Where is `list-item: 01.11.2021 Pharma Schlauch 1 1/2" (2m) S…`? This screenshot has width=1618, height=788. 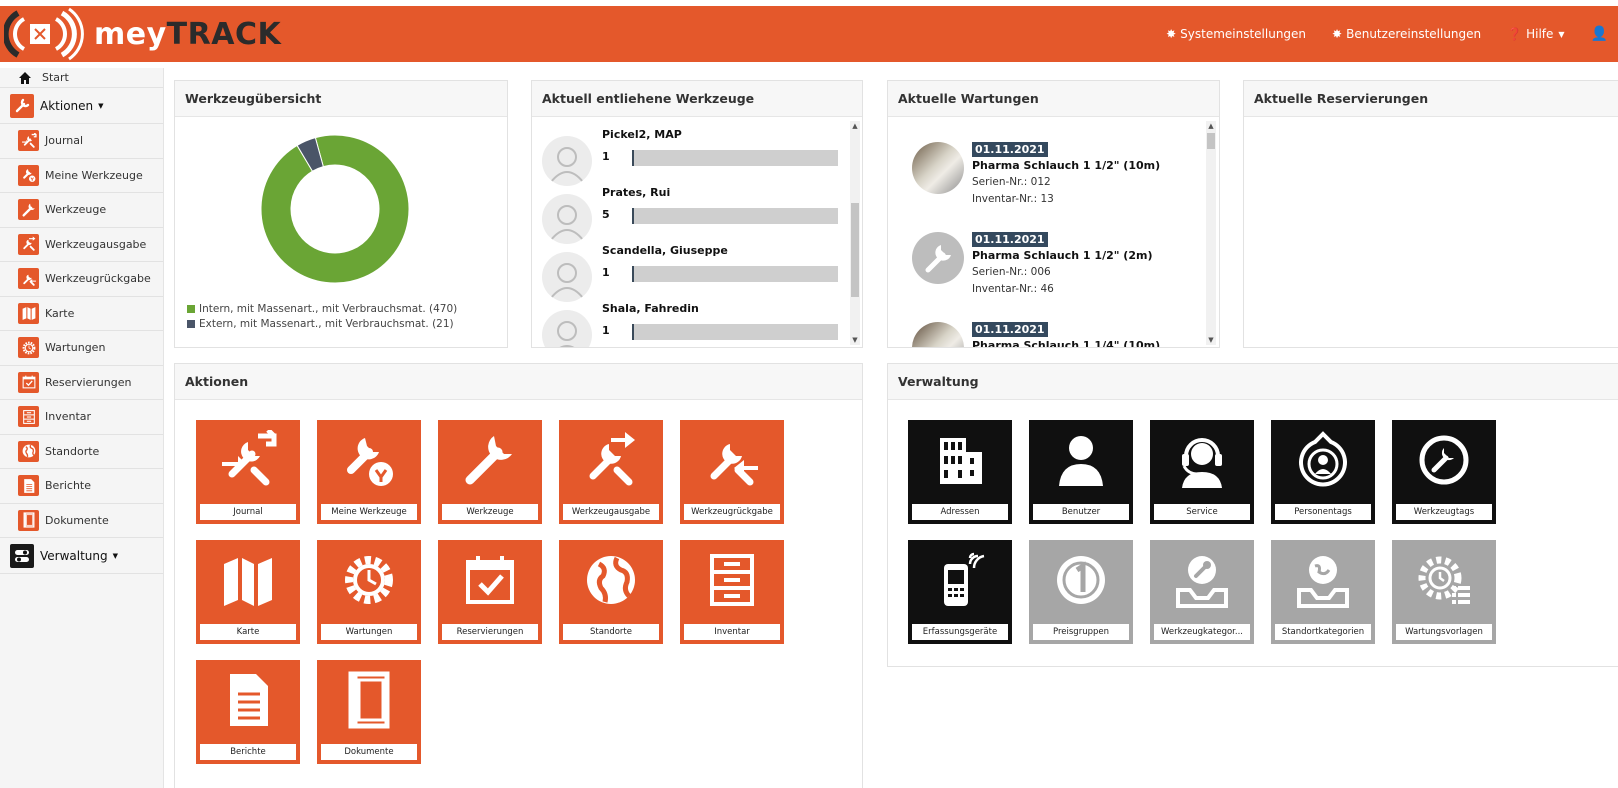
list-item: 01.11.2021 Pharma Schlauch 1 1/2" (2m) S… is located at coordinates (1057, 277).